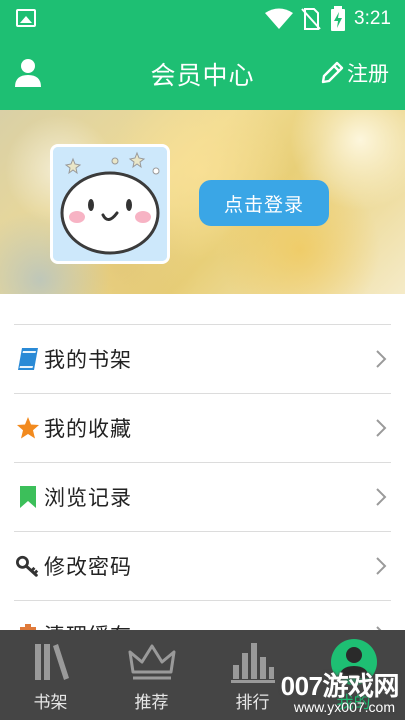 The height and width of the screenshot is (720, 405). Describe the element at coordinates (28, 359) in the screenshot. I see `book-icon` at that location.